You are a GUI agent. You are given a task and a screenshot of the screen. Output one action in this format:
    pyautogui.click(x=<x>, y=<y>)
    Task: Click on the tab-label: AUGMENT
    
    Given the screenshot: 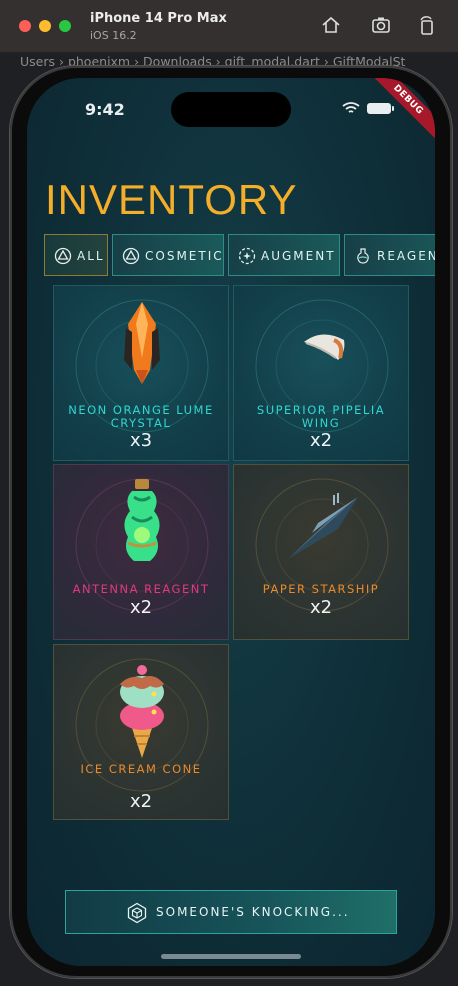 What is the action you would take?
    pyautogui.click(x=298, y=256)
    